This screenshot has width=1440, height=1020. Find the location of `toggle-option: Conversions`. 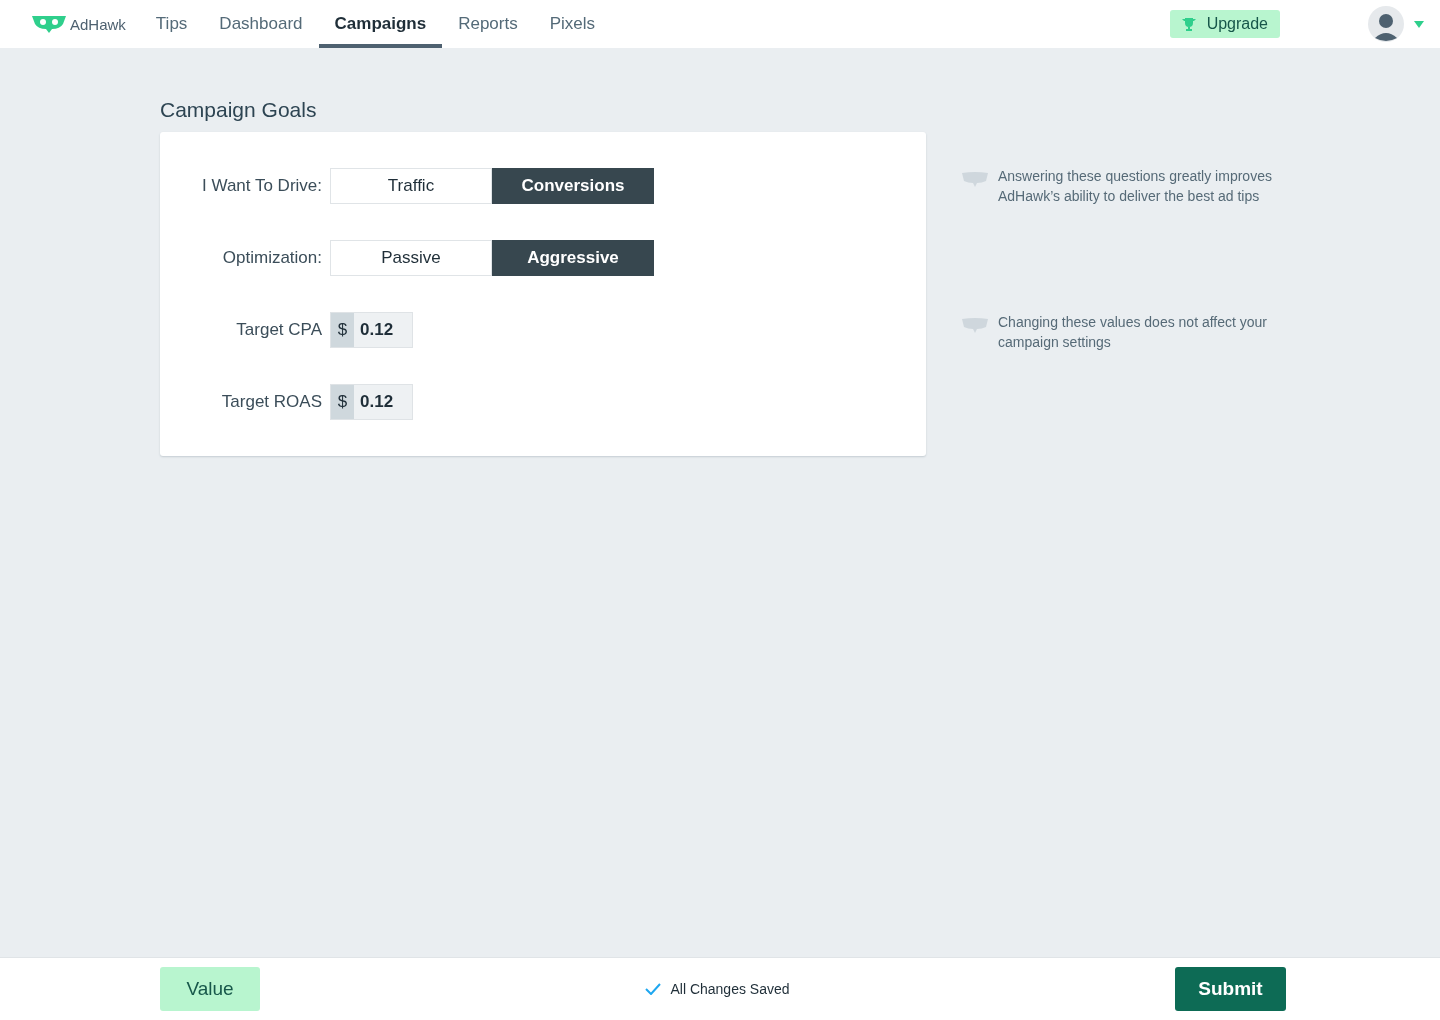

toggle-option: Conversions is located at coordinates (573, 186).